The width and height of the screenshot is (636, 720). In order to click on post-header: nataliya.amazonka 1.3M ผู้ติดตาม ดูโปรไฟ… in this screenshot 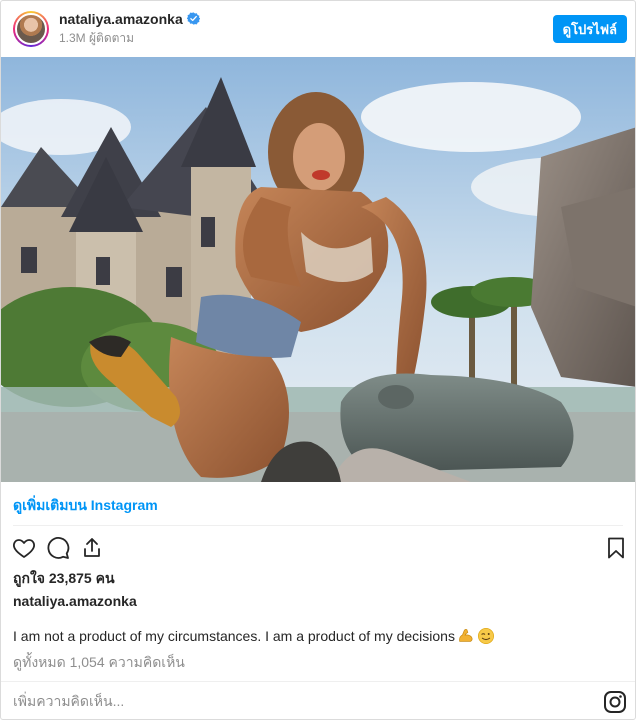, I will do `click(318, 29)`.